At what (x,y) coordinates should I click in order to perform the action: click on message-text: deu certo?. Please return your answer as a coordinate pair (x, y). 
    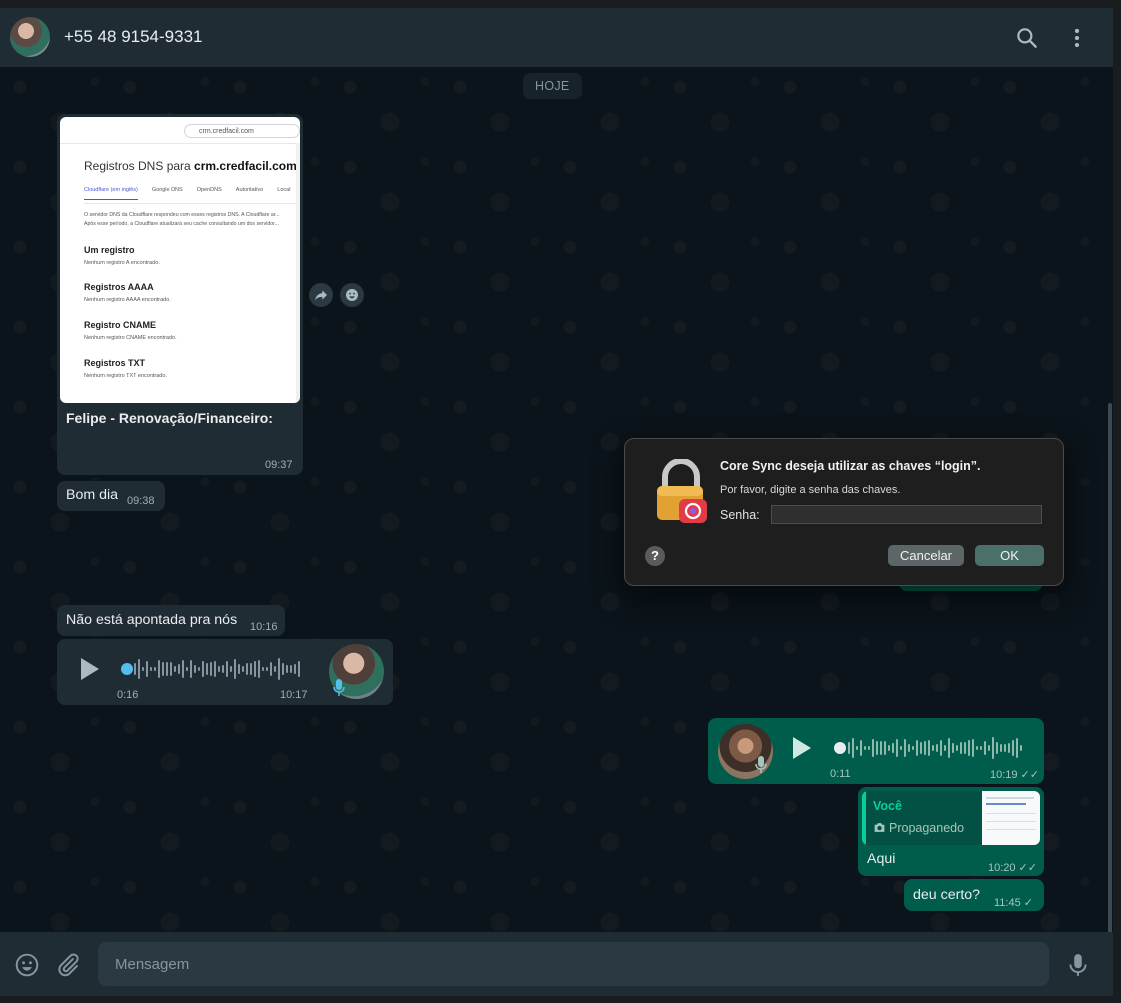
    Looking at the image, I should click on (947, 895).